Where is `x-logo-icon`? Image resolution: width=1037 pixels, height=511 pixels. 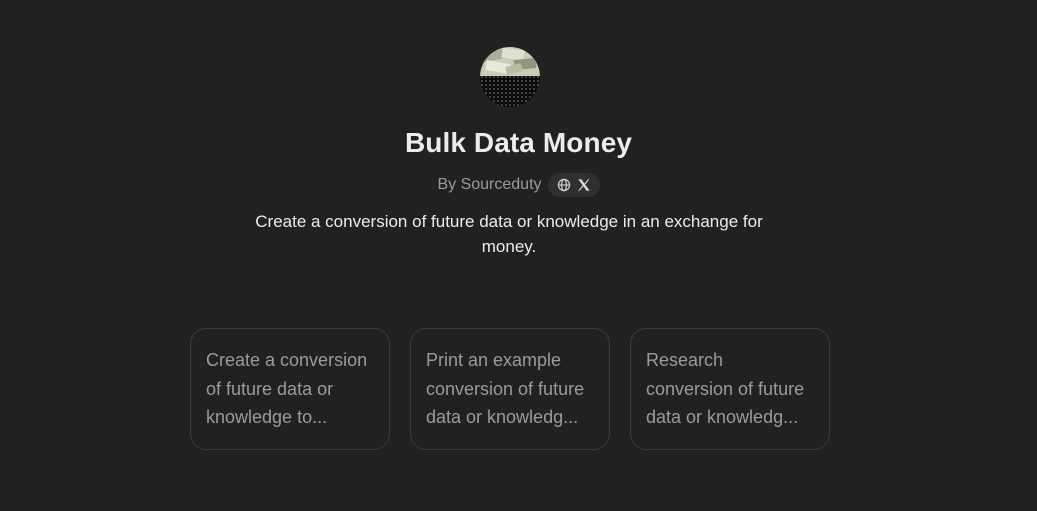 x-logo-icon is located at coordinates (584, 185).